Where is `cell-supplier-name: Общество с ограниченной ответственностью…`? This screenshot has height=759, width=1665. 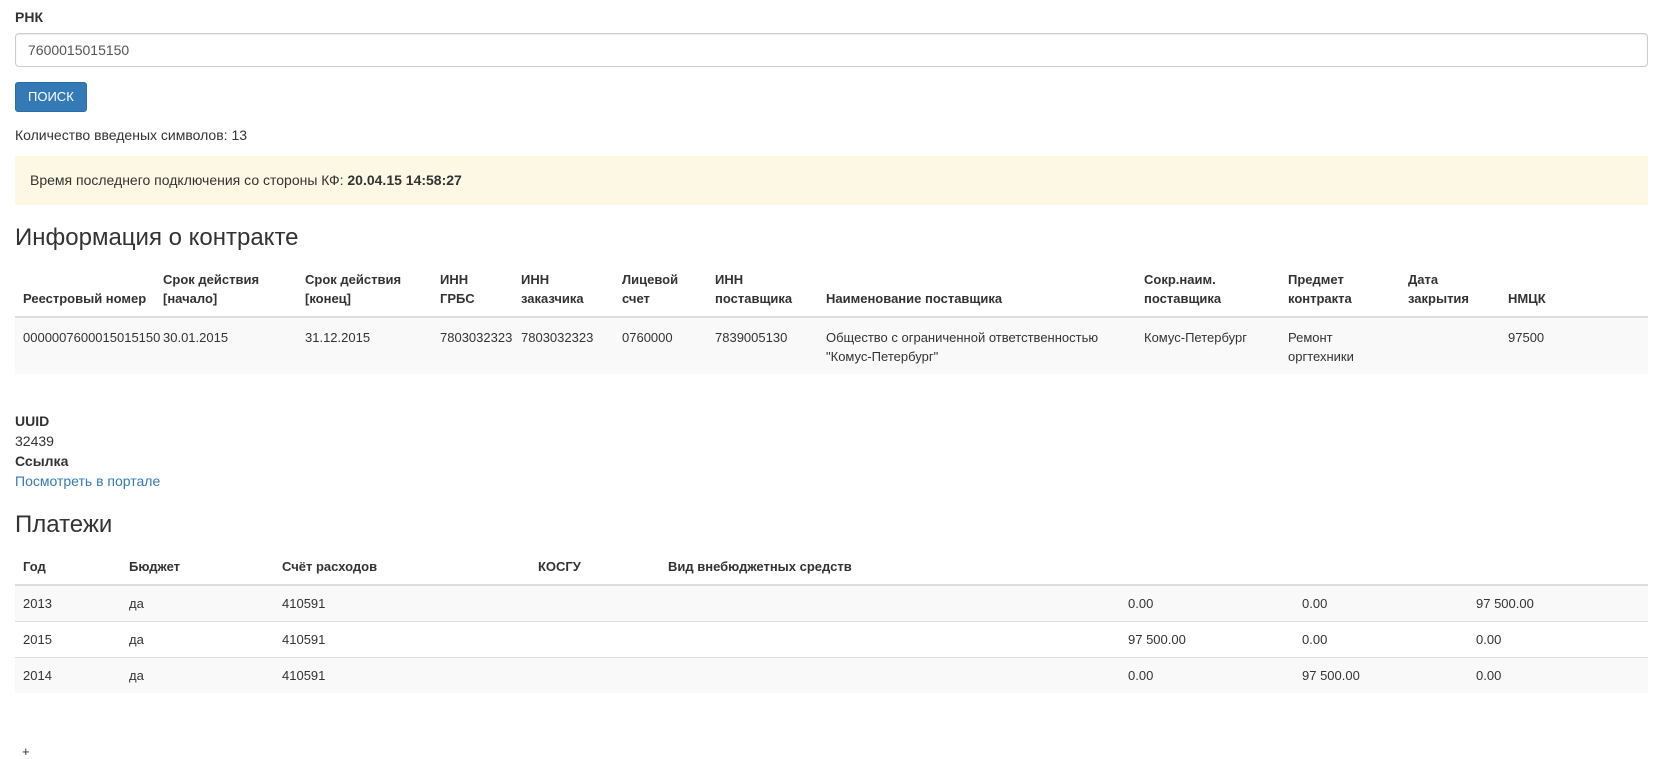
cell-supplier-name: Общество с ограниченной ответственностью… is located at coordinates (962, 347).